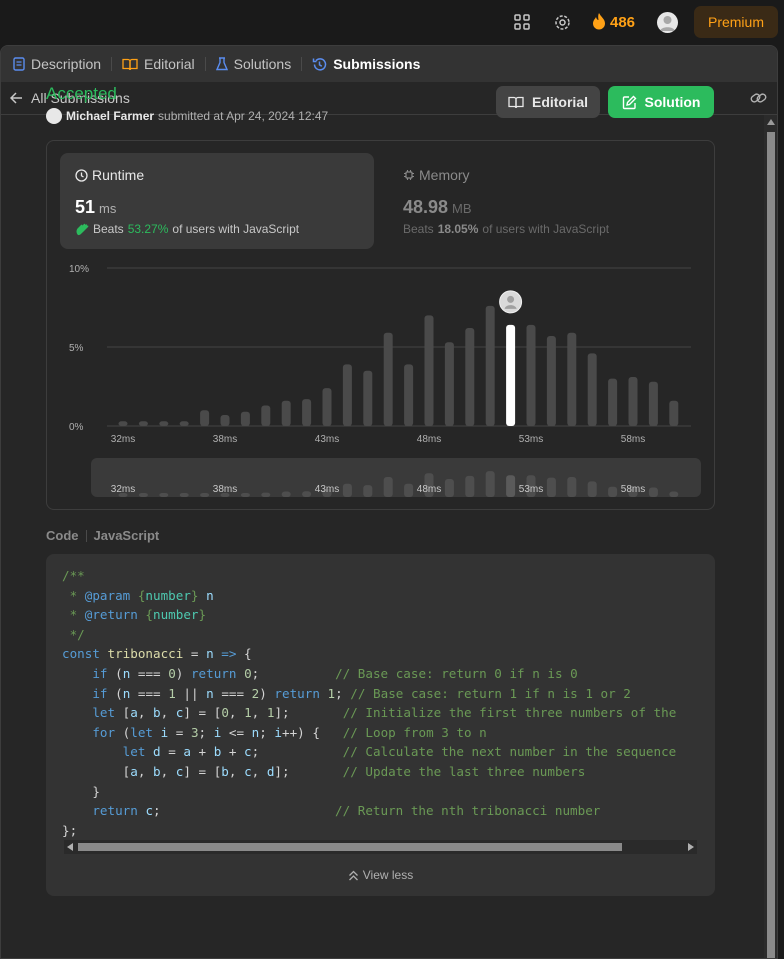  Describe the element at coordinates (221, 64) in the screenshot. I see `flask-icon` at that location.